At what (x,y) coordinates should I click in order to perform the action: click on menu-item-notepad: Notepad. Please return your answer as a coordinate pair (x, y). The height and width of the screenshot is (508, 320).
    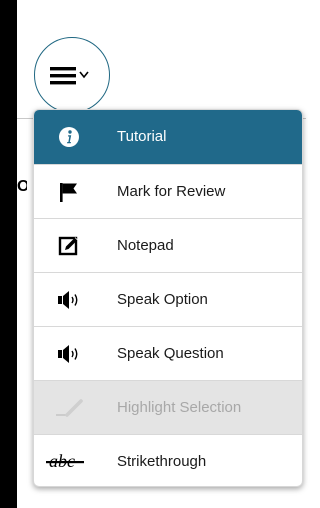
    Looking at the image, I should click on (168, 245).